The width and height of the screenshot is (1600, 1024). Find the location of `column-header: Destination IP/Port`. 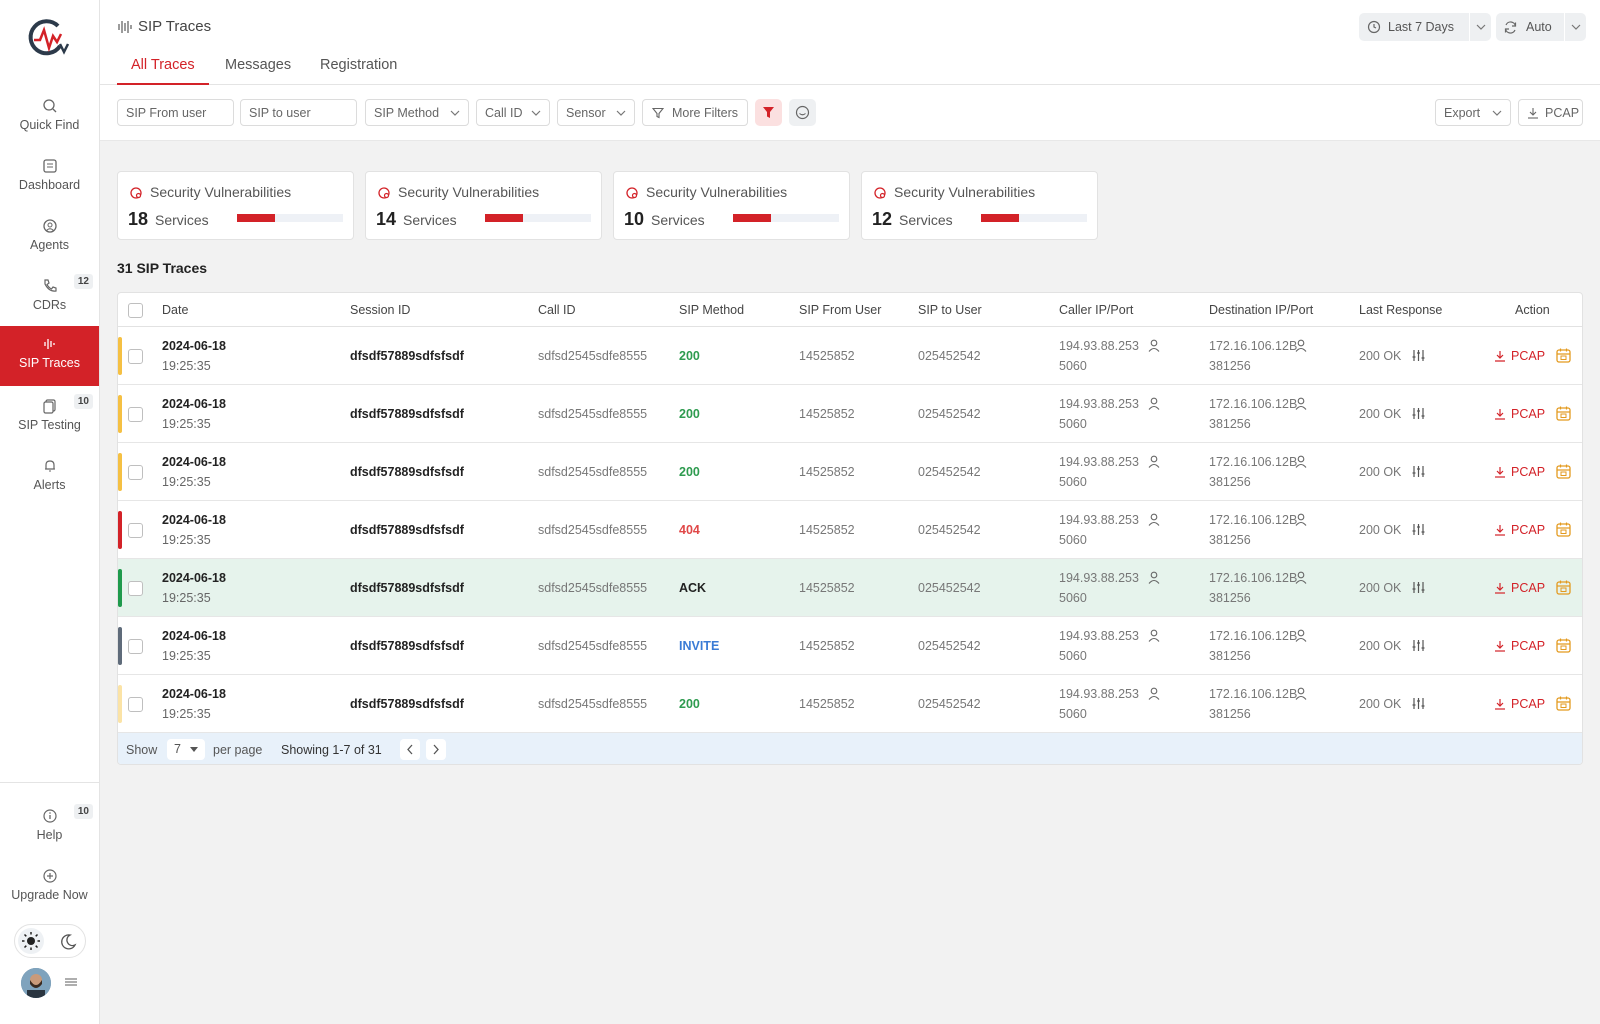

column-header: Destination IP/Port is located at coordinates (1261, 310).